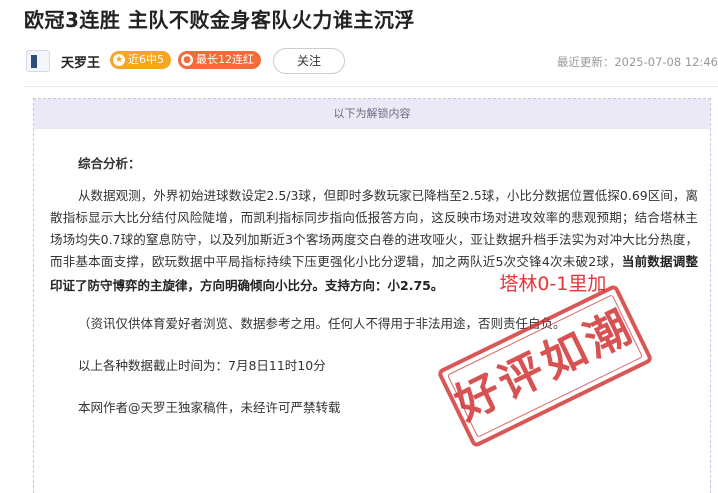  Describe the element at coordinates (372, 114) in the screenshot. I see `unlock-header: 以下为解锁内容` at that location.